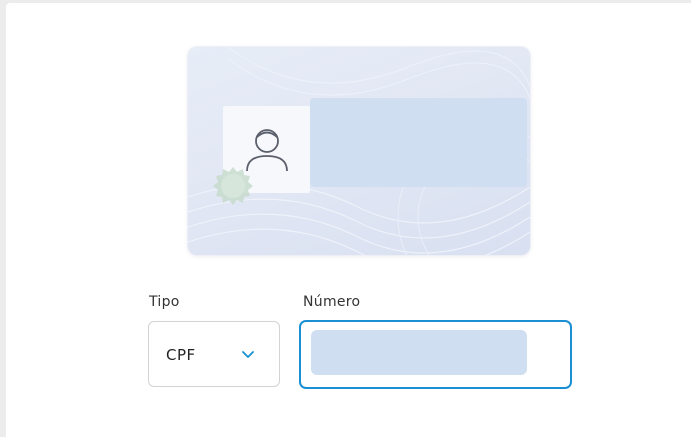 The image size is (691, 437). I want to click on document-type-select: CPF, so click(214, 354).